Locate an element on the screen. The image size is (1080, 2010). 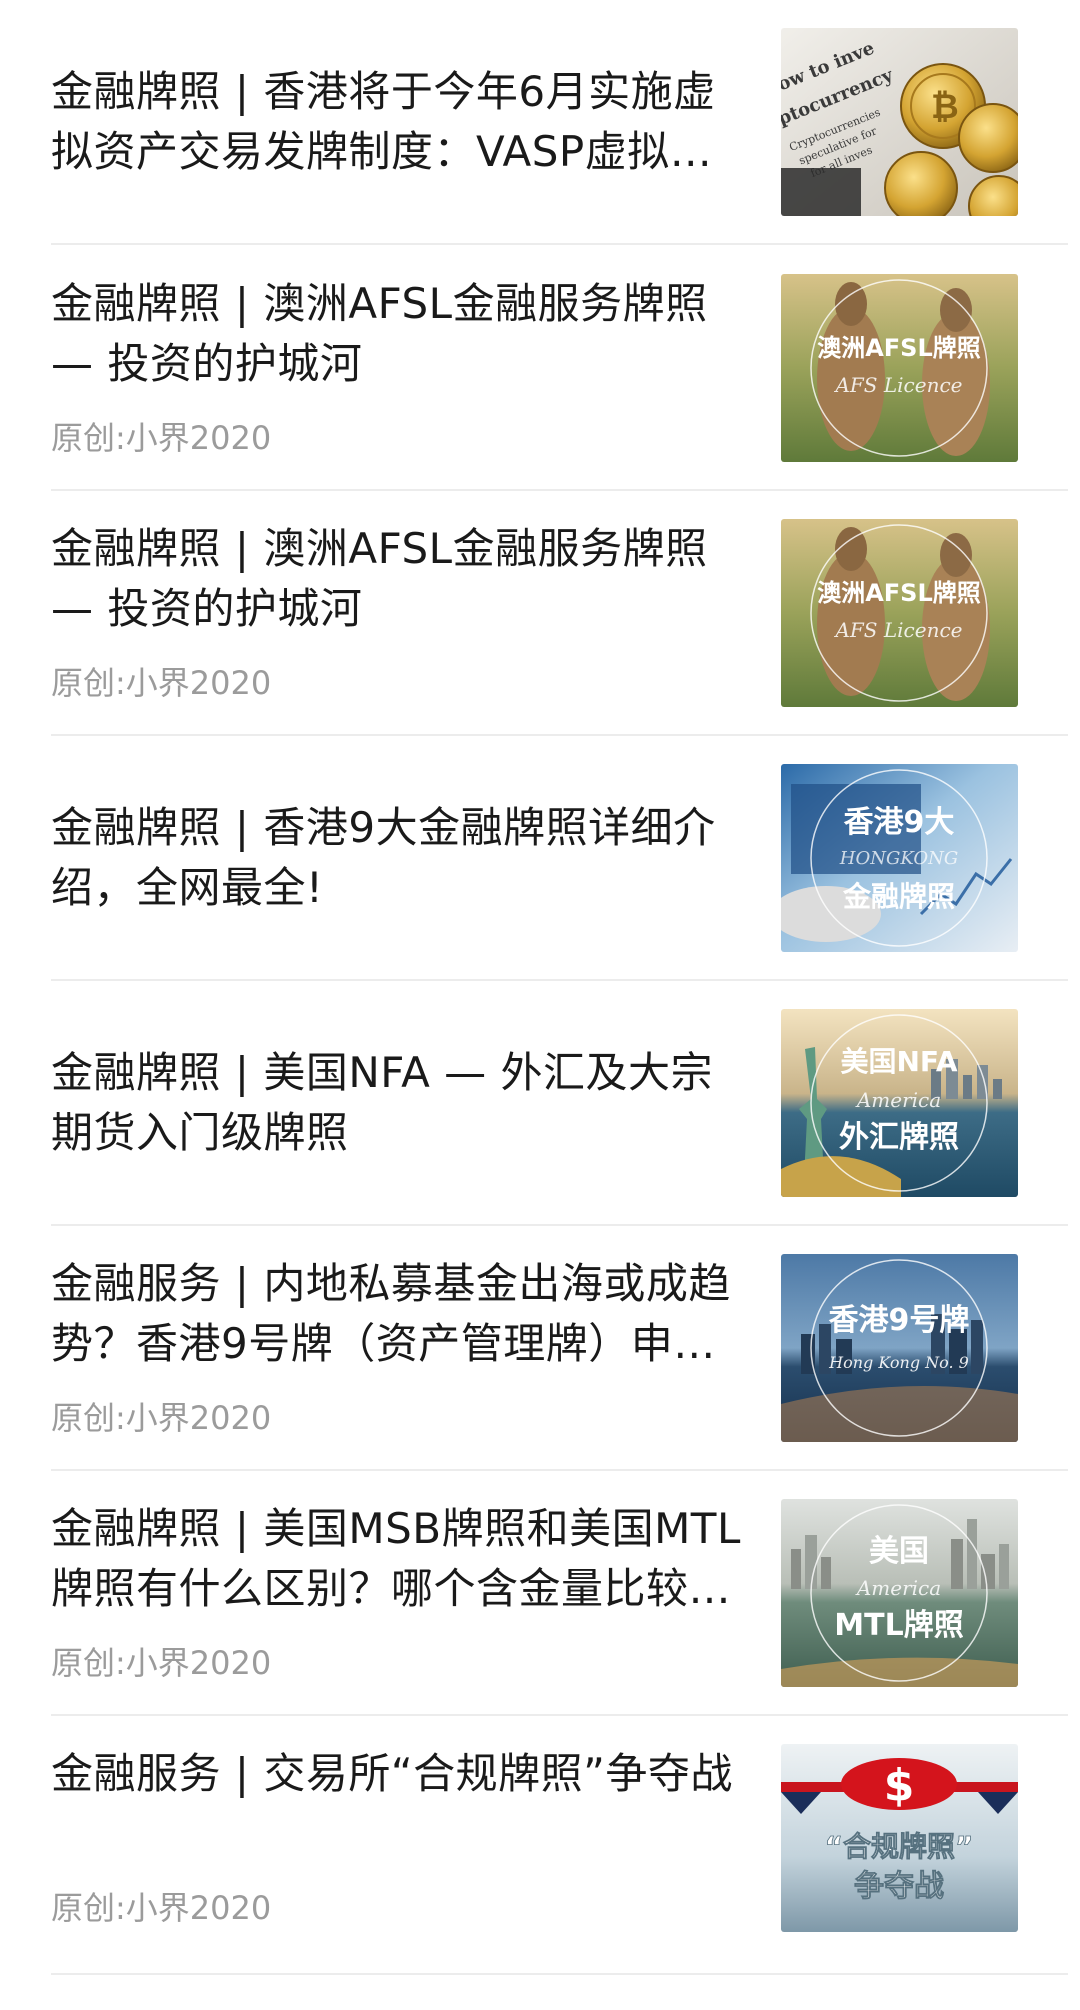
thumb-sublabel: HONGKONG is located at coordinates (898, 858).